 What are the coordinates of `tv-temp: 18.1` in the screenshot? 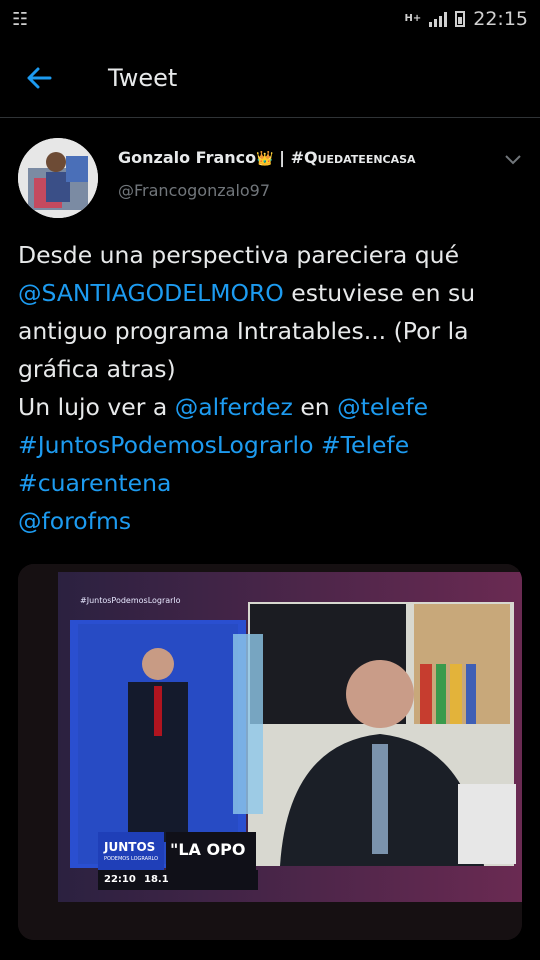 It's located at (156, 879).